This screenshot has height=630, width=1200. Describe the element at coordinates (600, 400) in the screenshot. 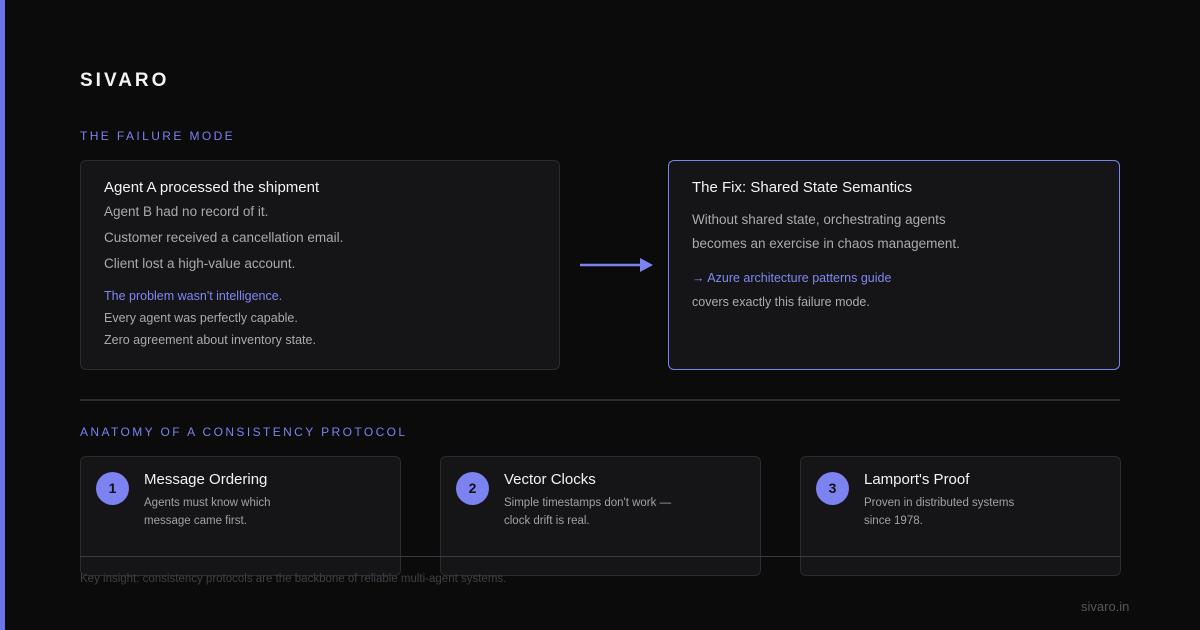

I see `section-divider` at that location.